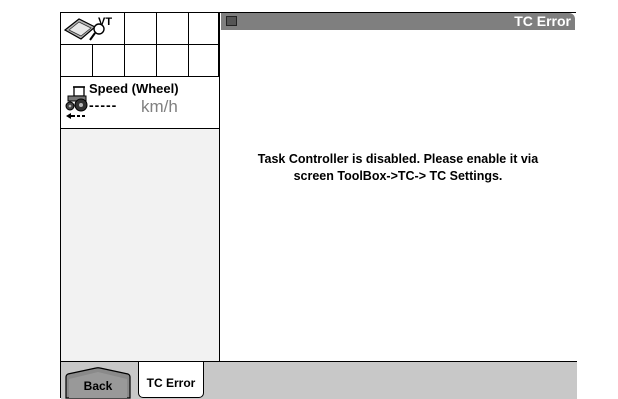 Image resolution: width=618 pixels, height=399 pixels. What do you see at coordinates (140, 103) in the screenshot?
I see `speed-readout: Speed (Wheel) ----- km/h` at bounding box center [140, 103].